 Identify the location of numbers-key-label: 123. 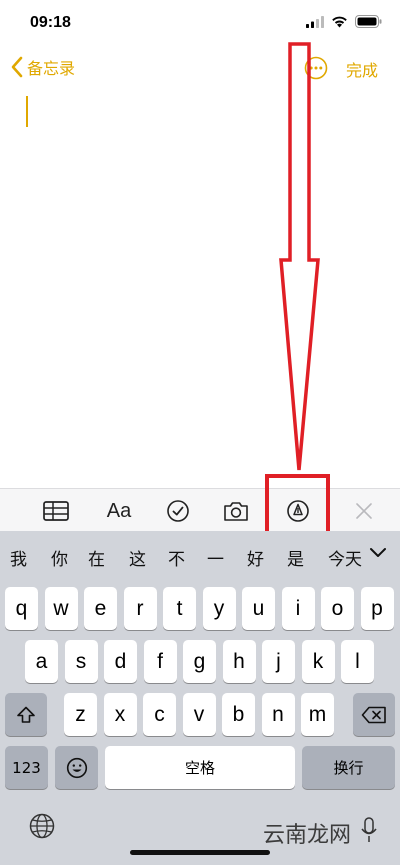
(26, 767).